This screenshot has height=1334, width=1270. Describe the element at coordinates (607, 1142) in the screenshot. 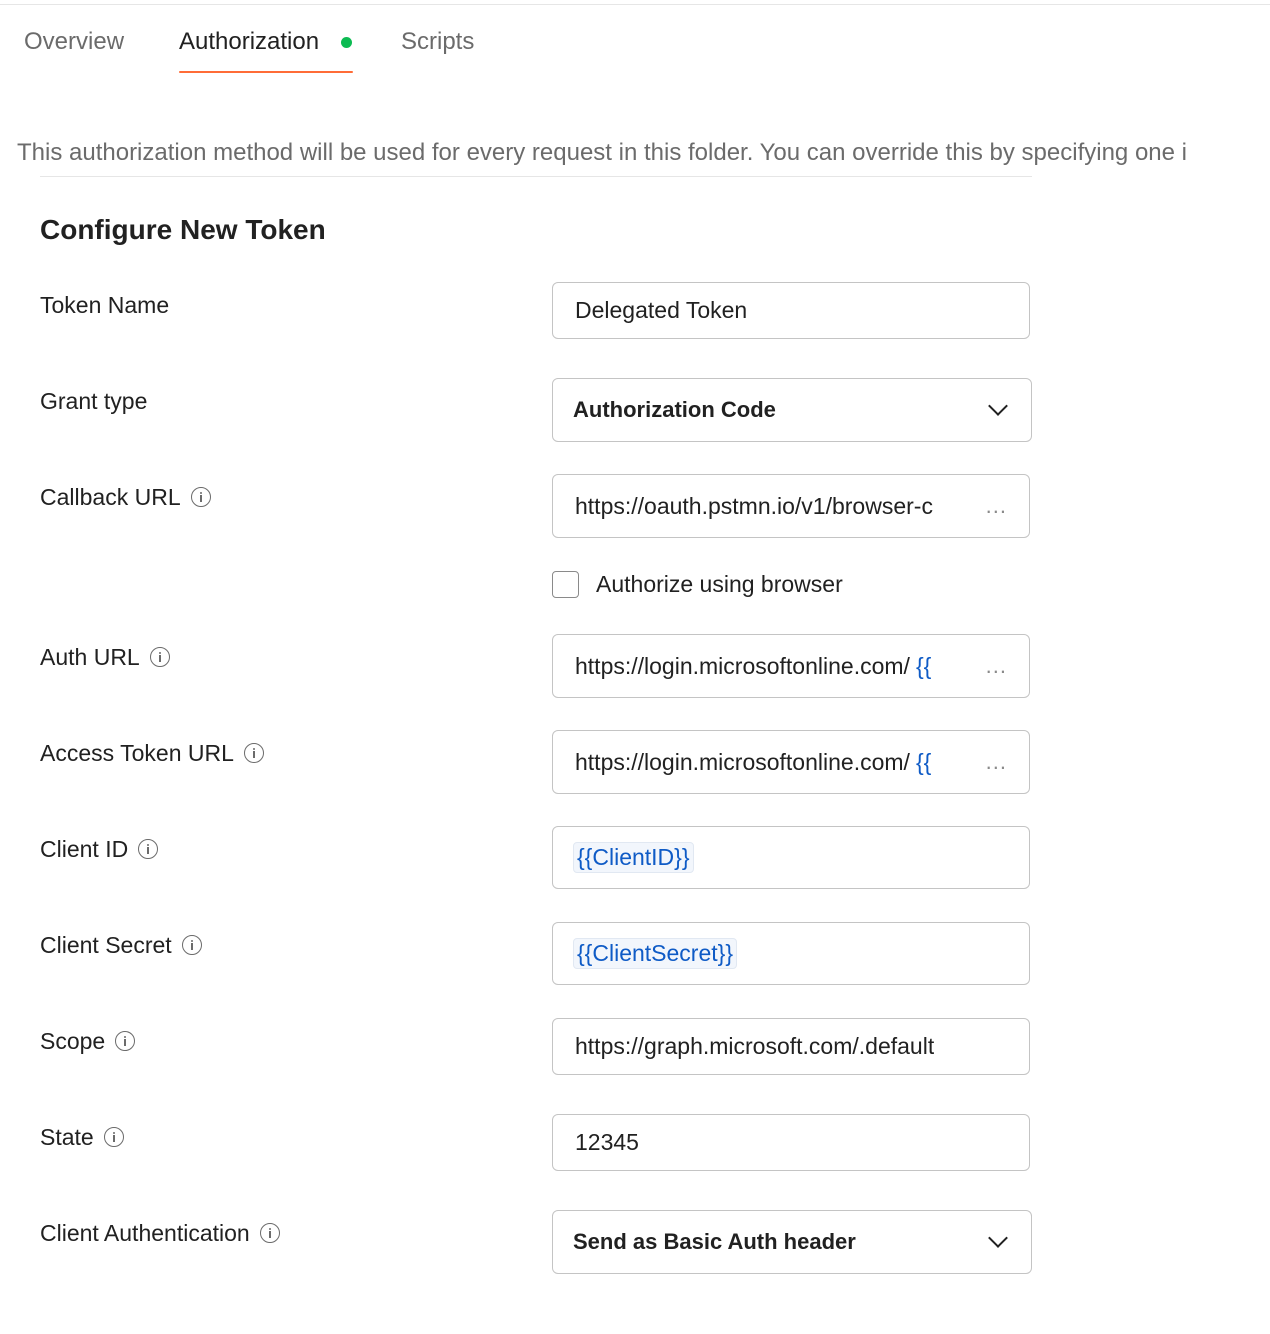

I see `state-value: 12345` at that location.